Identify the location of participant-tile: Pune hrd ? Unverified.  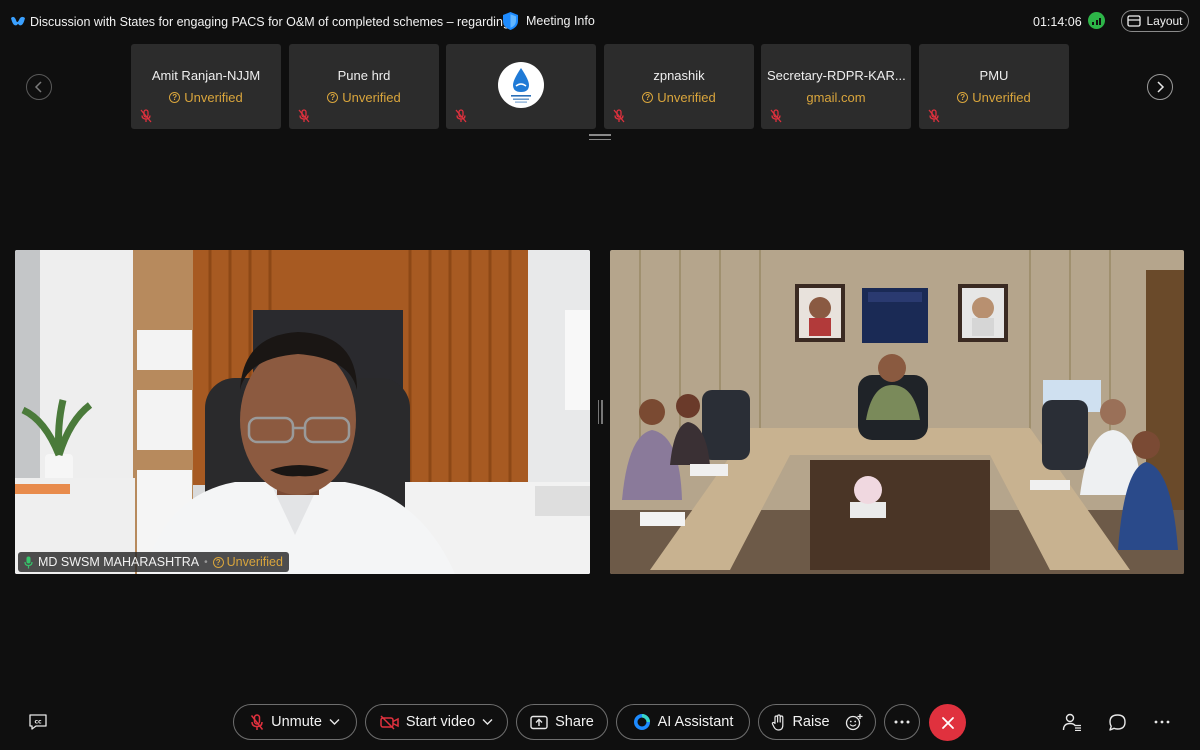
(364, 86).